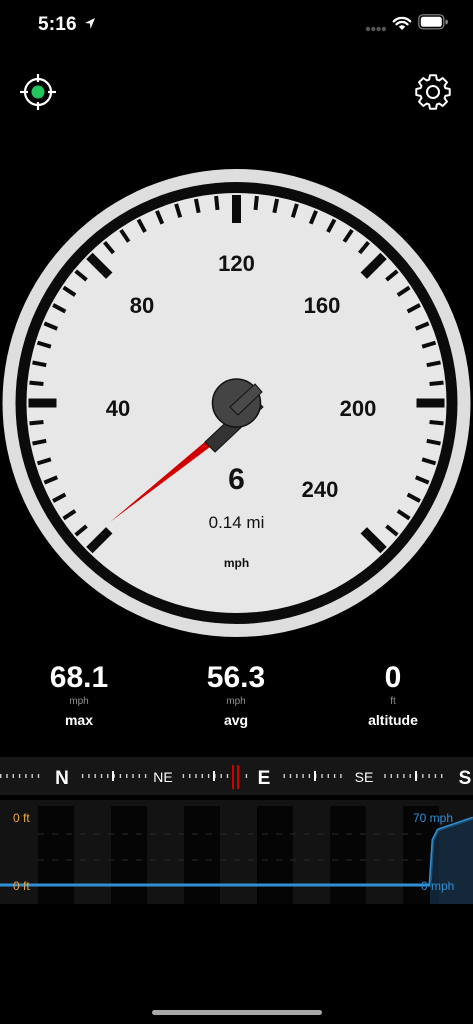 The image size is (473, 1024). Describe the element at coordinates (62, 778) in the screenshot. I see `compass-heading: N` at that location.